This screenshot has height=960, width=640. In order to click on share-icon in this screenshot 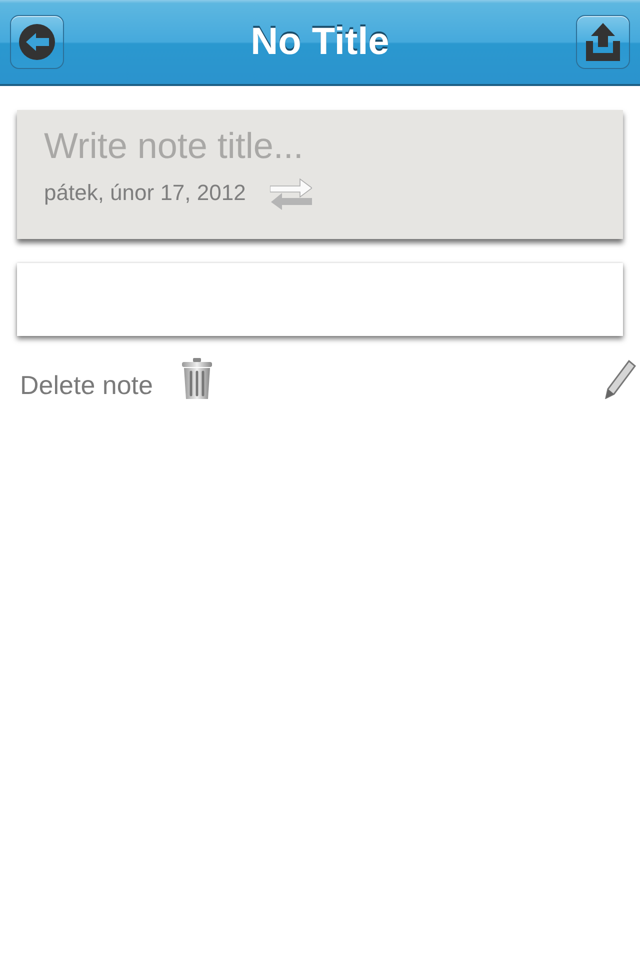, I will do `click(603, 42)`.